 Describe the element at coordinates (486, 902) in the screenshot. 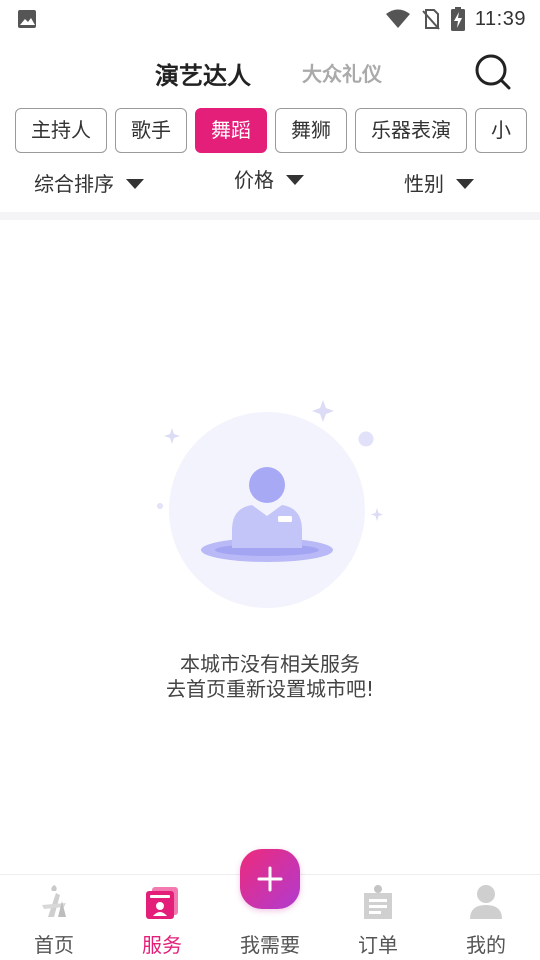

I see `user-icon` at that location.